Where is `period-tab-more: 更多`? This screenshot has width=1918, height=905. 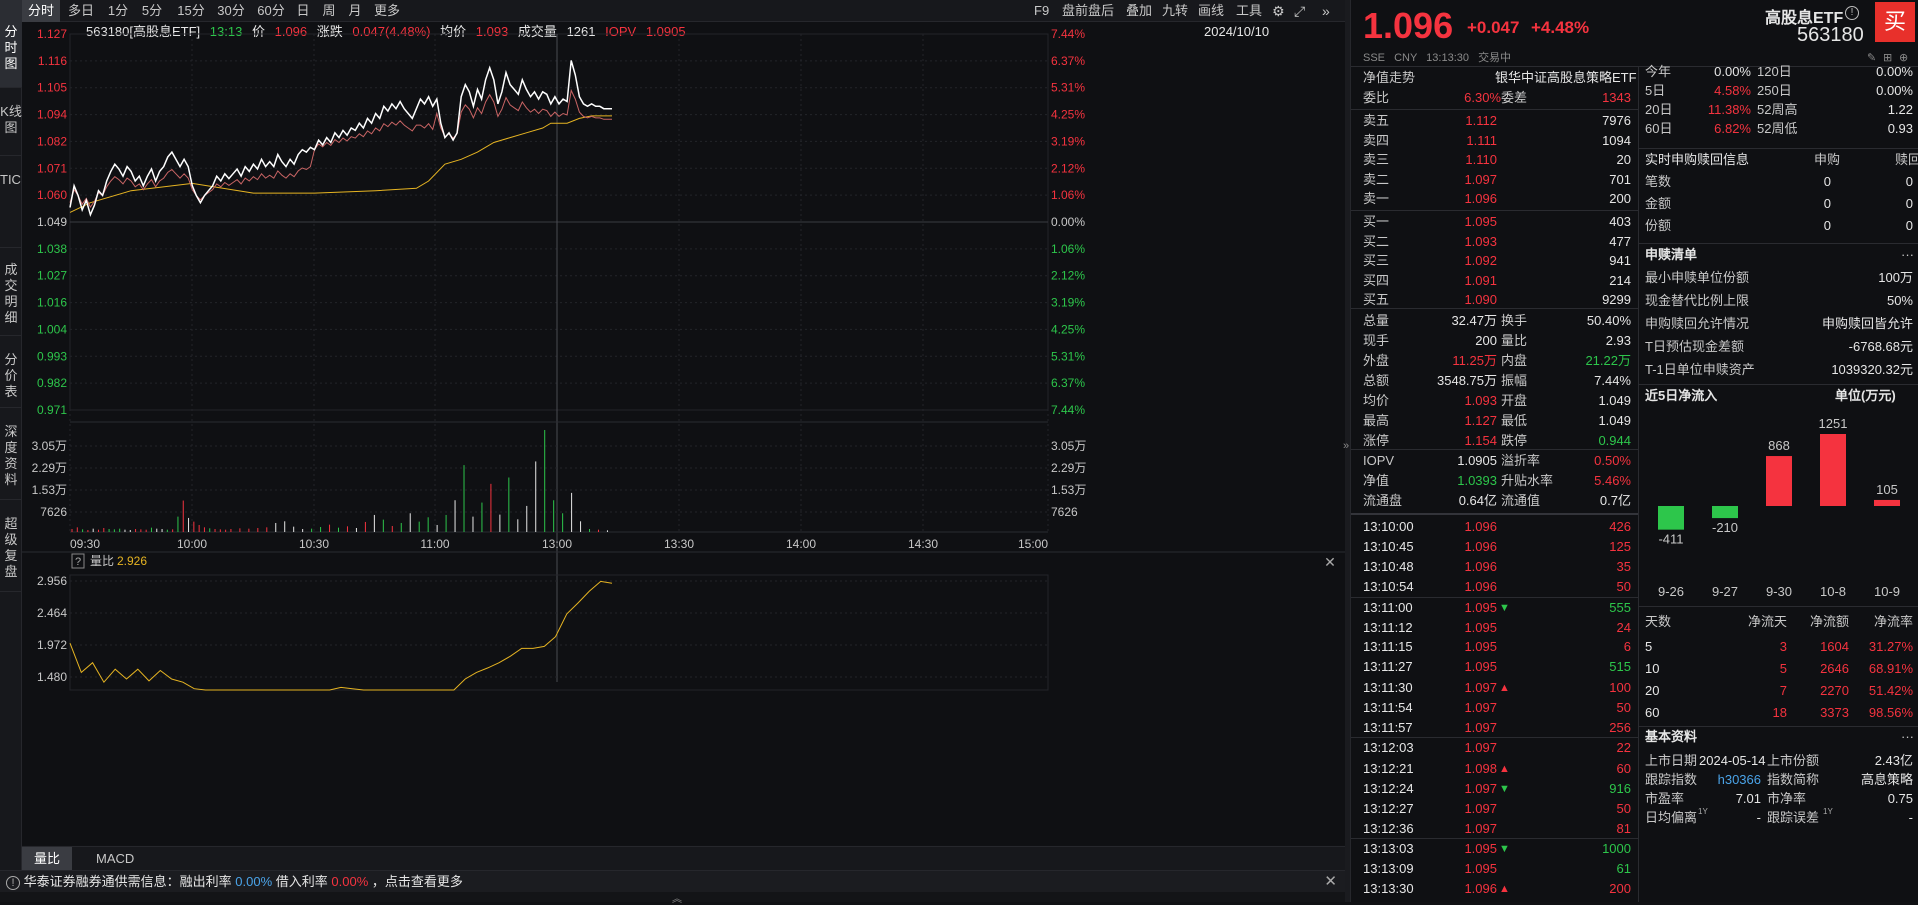 period-tab-more: 更多 is located at coordinates (387, 11).